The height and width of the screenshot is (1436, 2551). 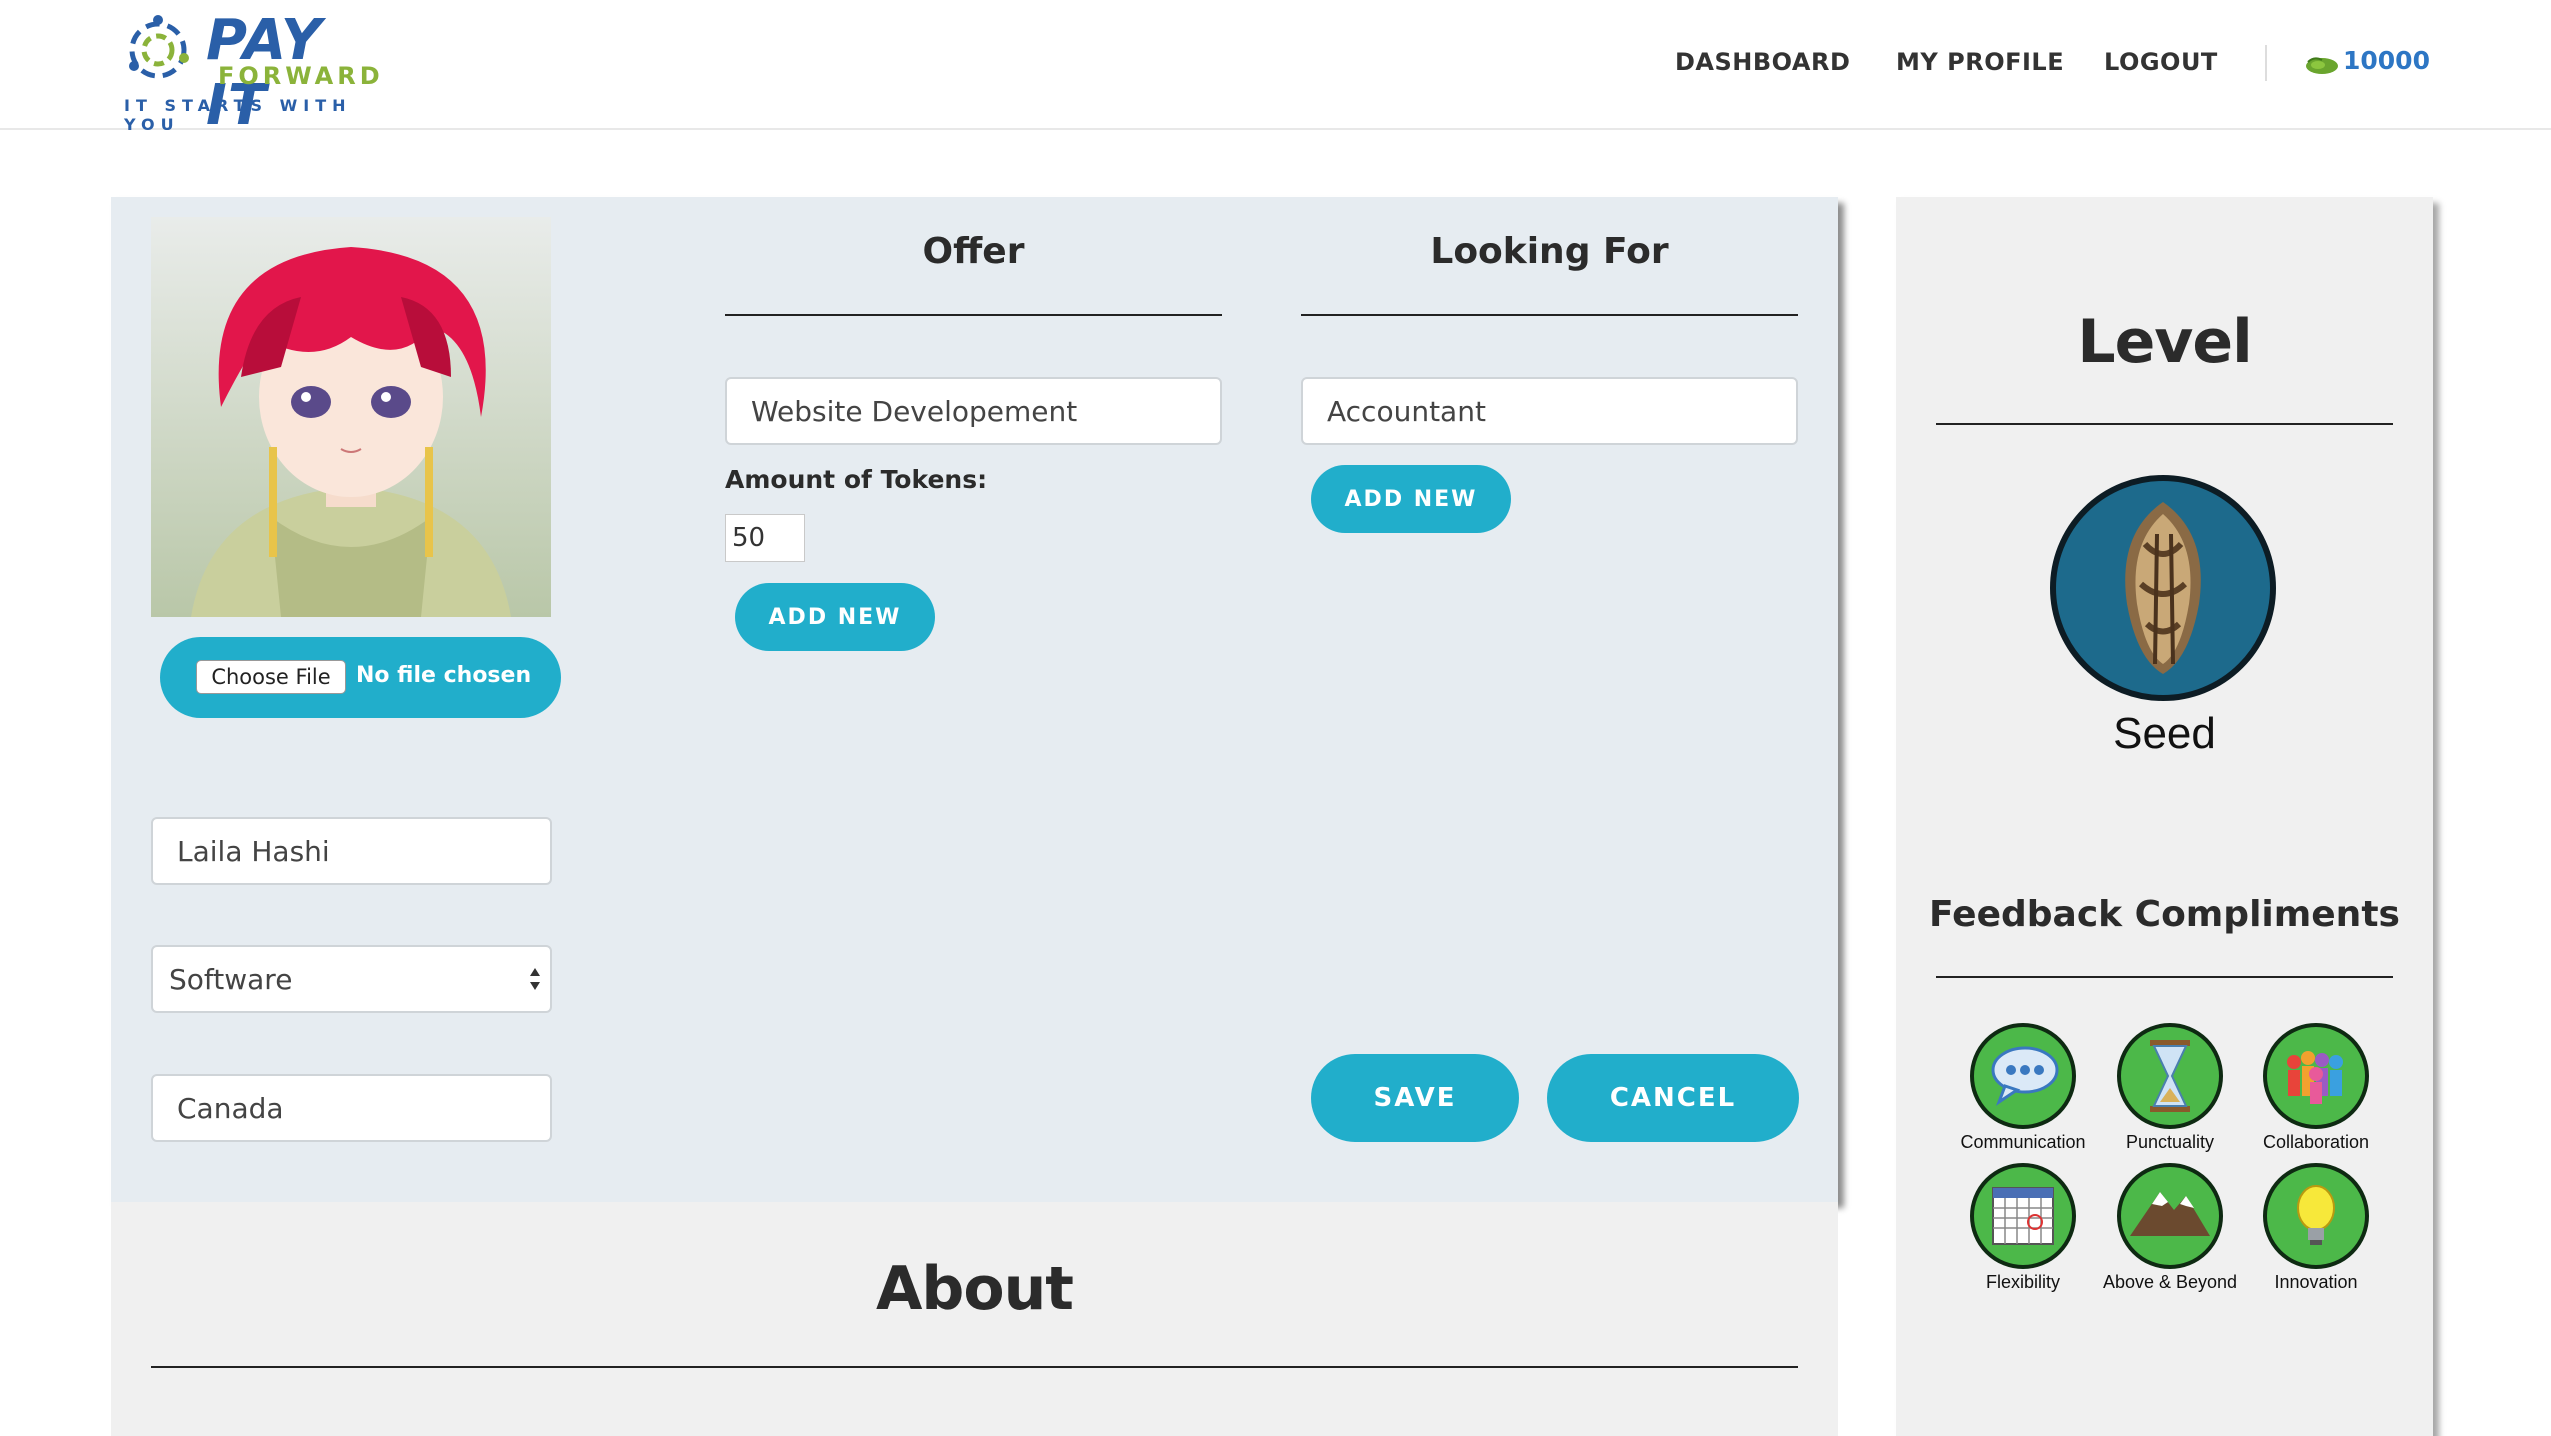 What do you see at coordinates (2164, 424) in the screenshot?
I see `level-divider` at bounding box center [2164, 424].